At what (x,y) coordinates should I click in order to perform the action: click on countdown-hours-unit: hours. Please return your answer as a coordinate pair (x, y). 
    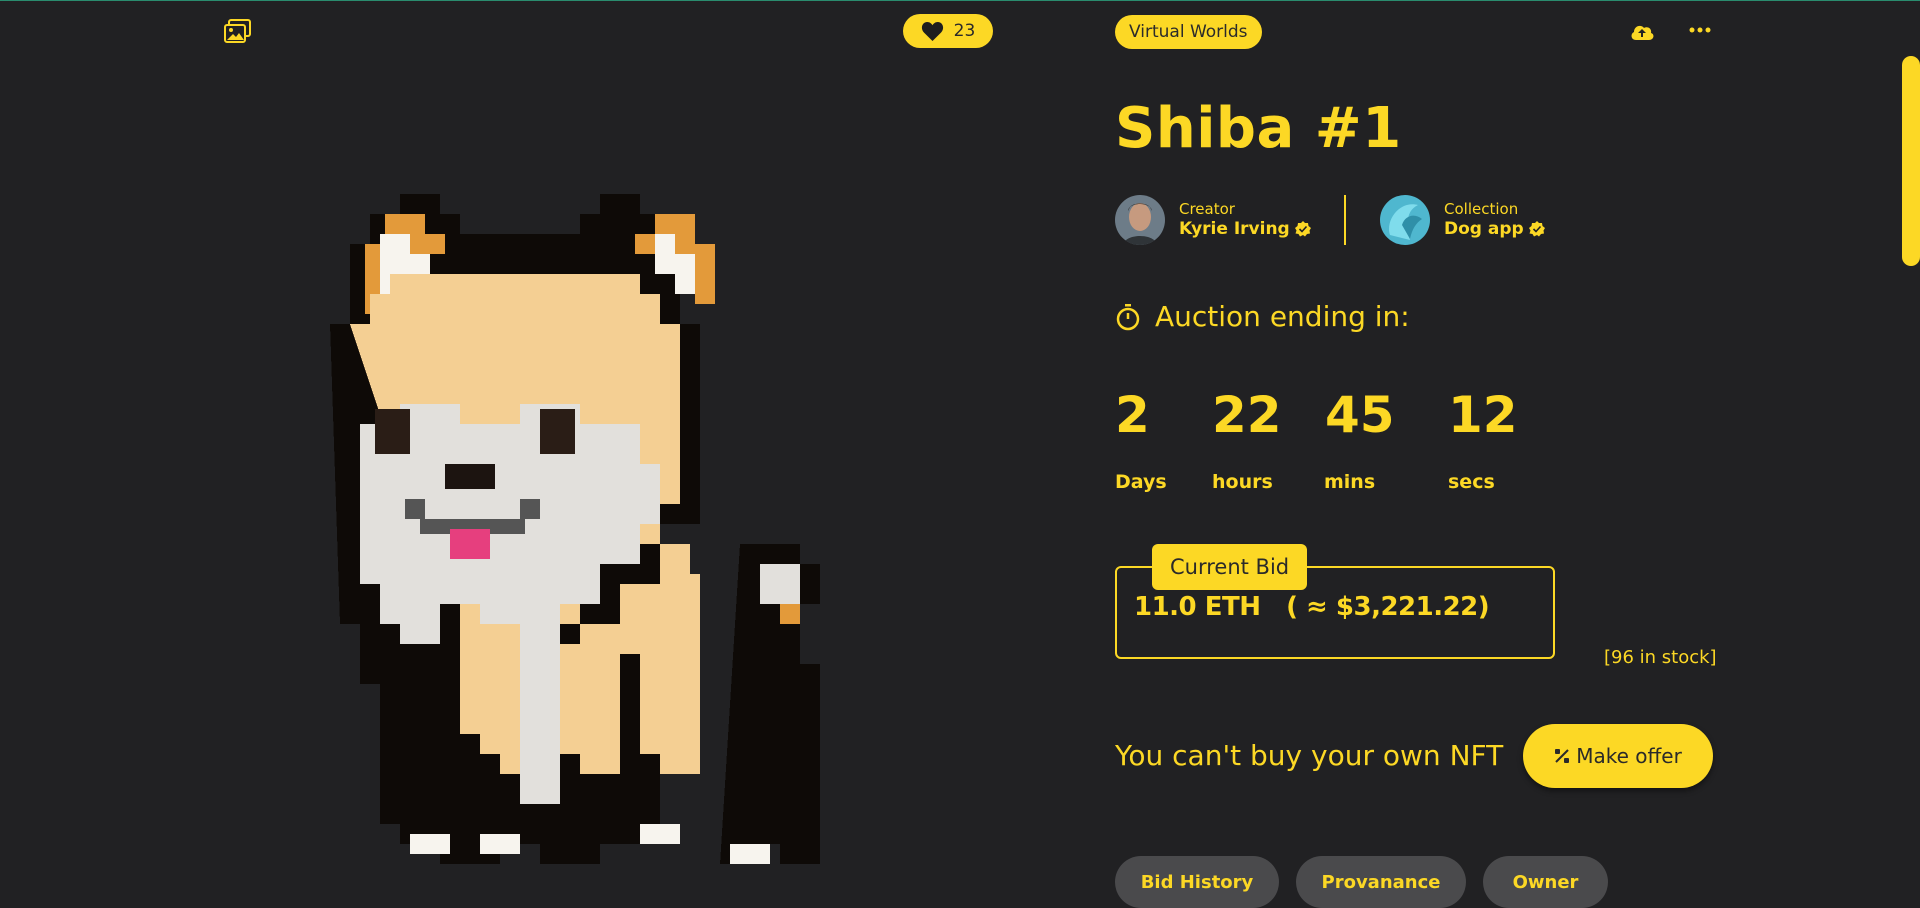
    Looking at the image, I should click on (1242, 482).